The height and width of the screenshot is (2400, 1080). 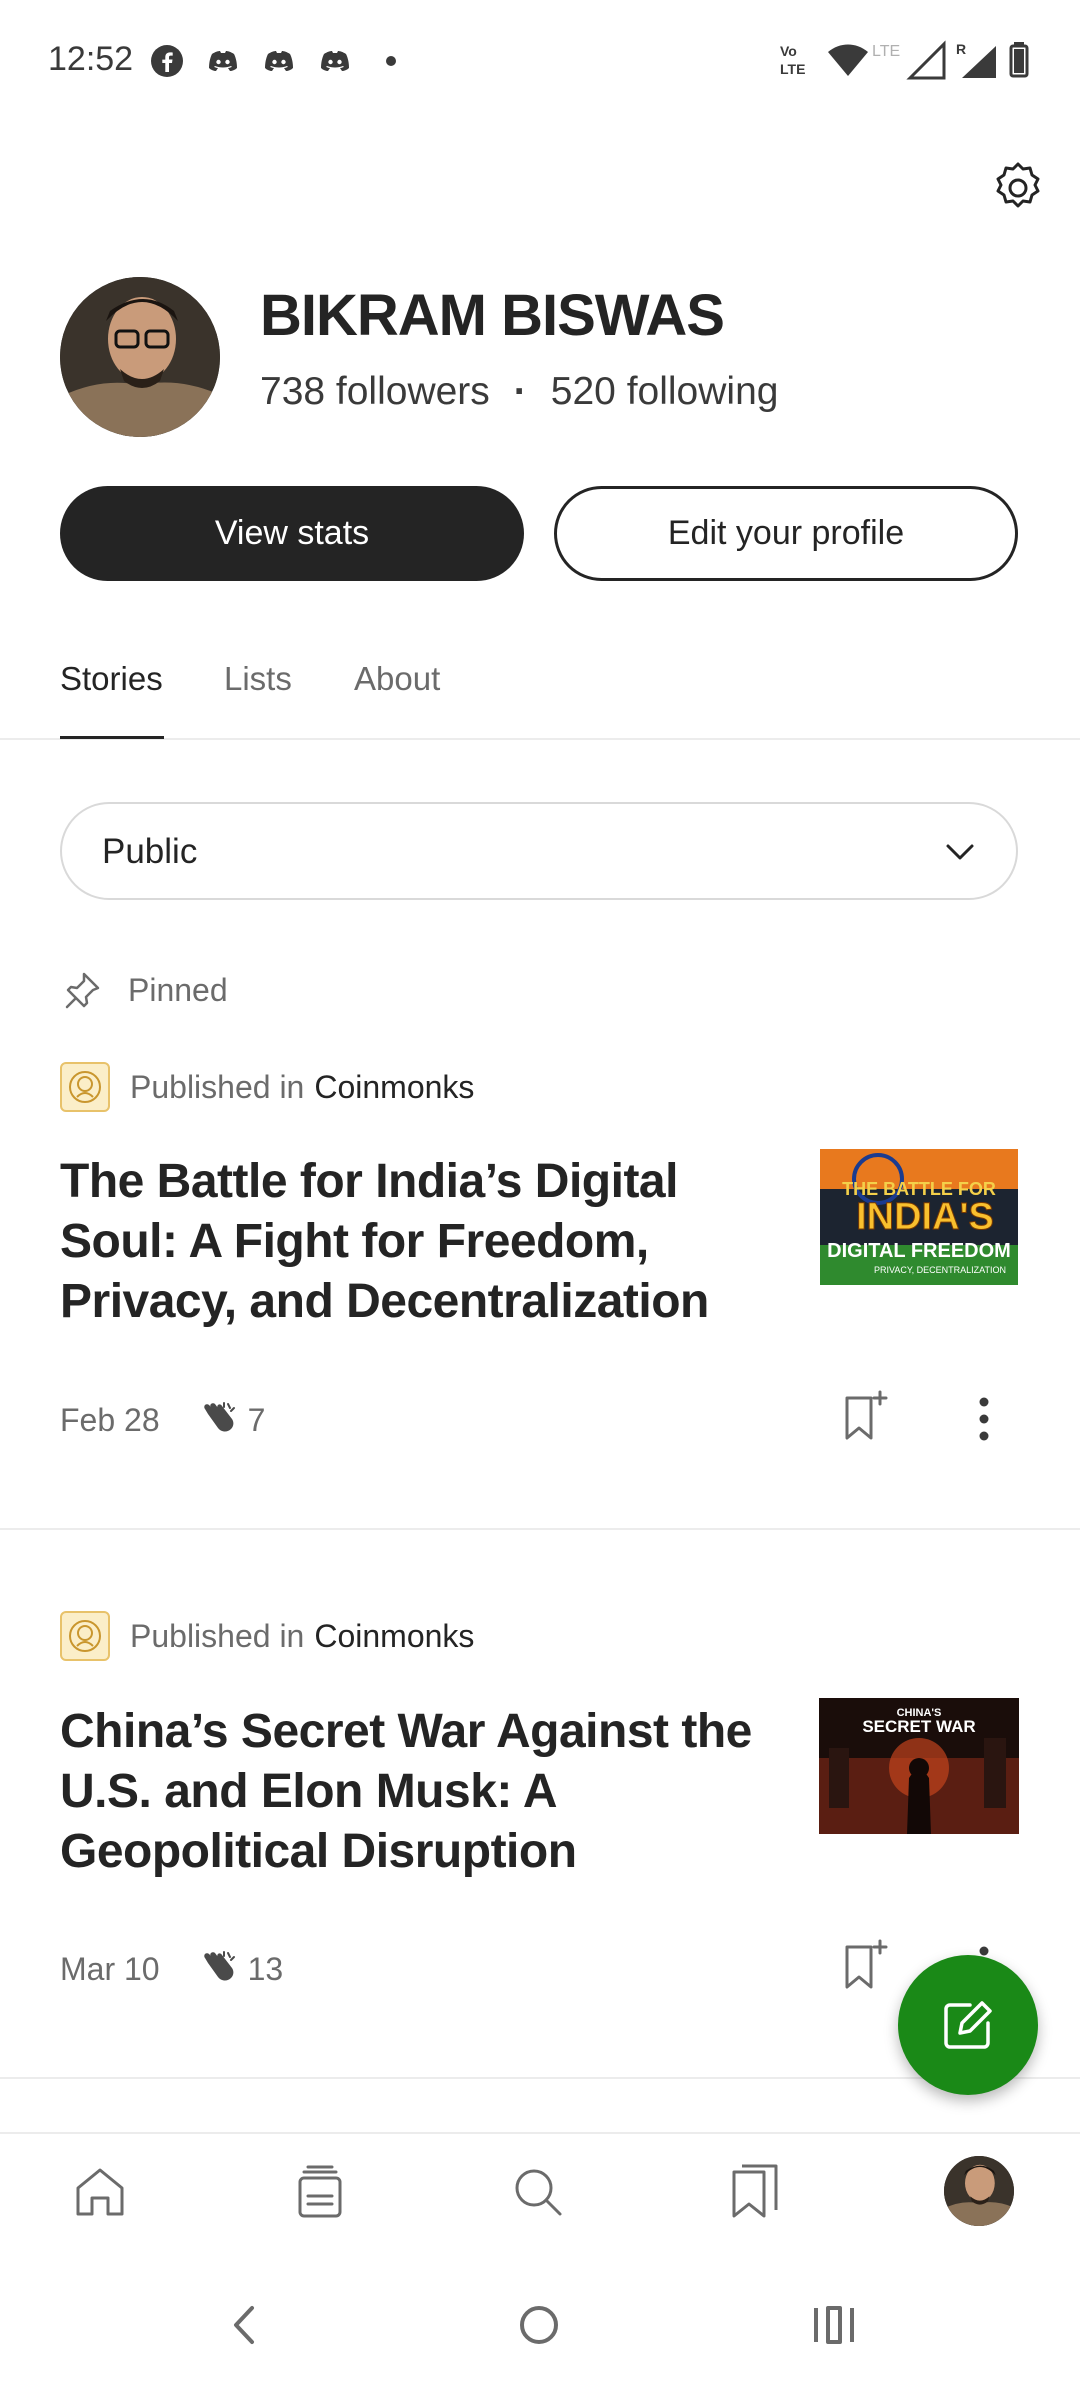 I want to click on chevron-down-icon, so click(x=960, y=852).